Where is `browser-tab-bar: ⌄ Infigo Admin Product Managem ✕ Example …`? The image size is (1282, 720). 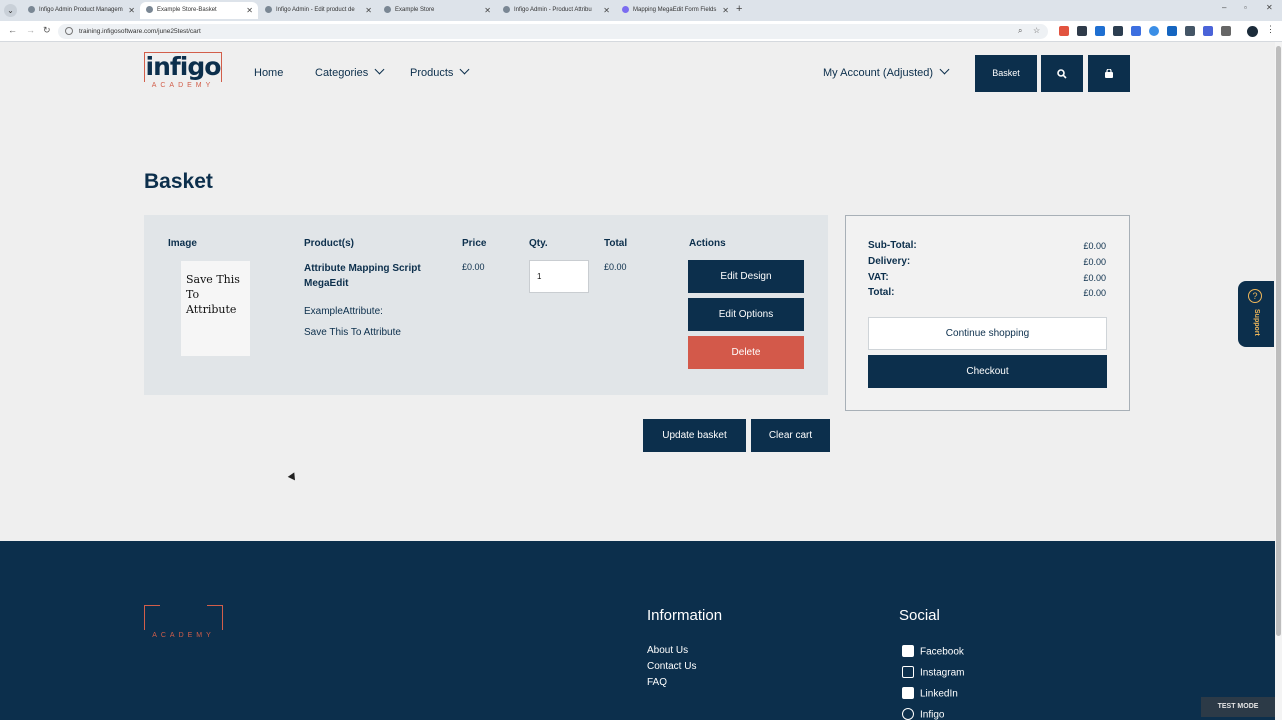 browser-tab-bar: ⌄ Infigo Admin Product Managem ✕ Example … is located at coordinates (641, 10).